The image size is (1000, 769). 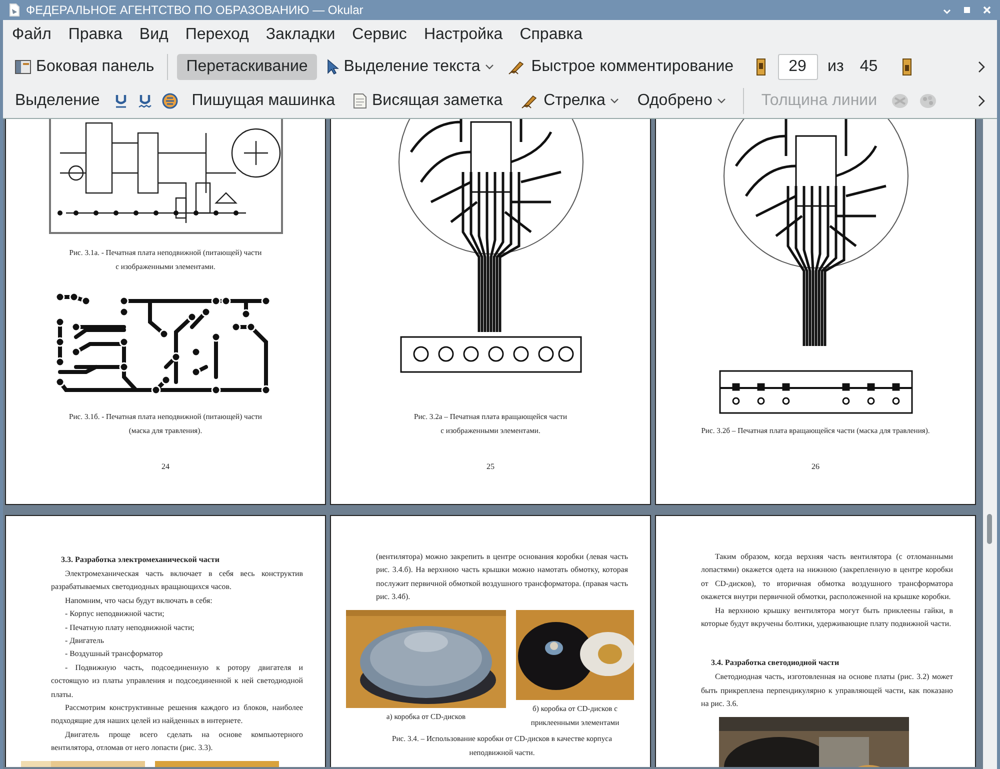 What do you see at coordinates (775, 663) in the screenshot?
I see `section-heading: 3.4. Разработка светодиодной части` at bounding box center [775, 663].